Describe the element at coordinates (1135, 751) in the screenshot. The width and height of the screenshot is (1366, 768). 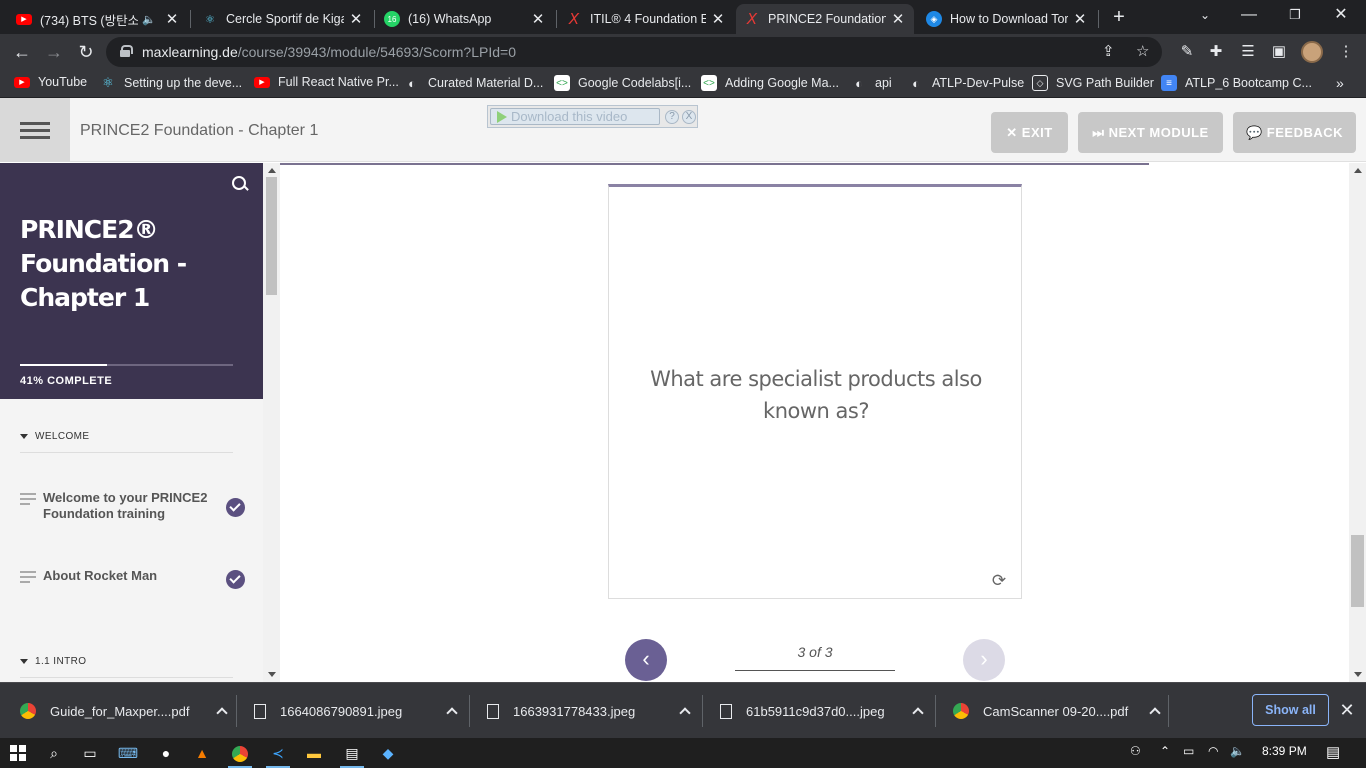
I see `people-icon: ⚇` at that location.